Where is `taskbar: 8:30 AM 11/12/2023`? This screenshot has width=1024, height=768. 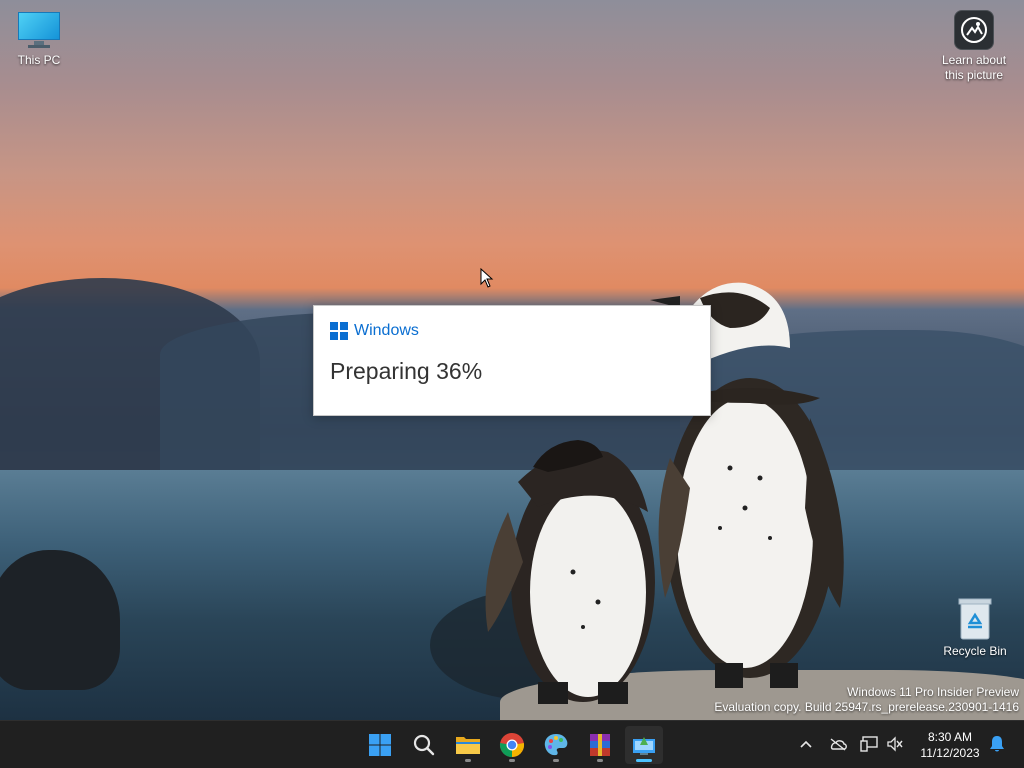 taskbar: 8:30 AM 11/12/2023 is located at coordinates (512, 744).